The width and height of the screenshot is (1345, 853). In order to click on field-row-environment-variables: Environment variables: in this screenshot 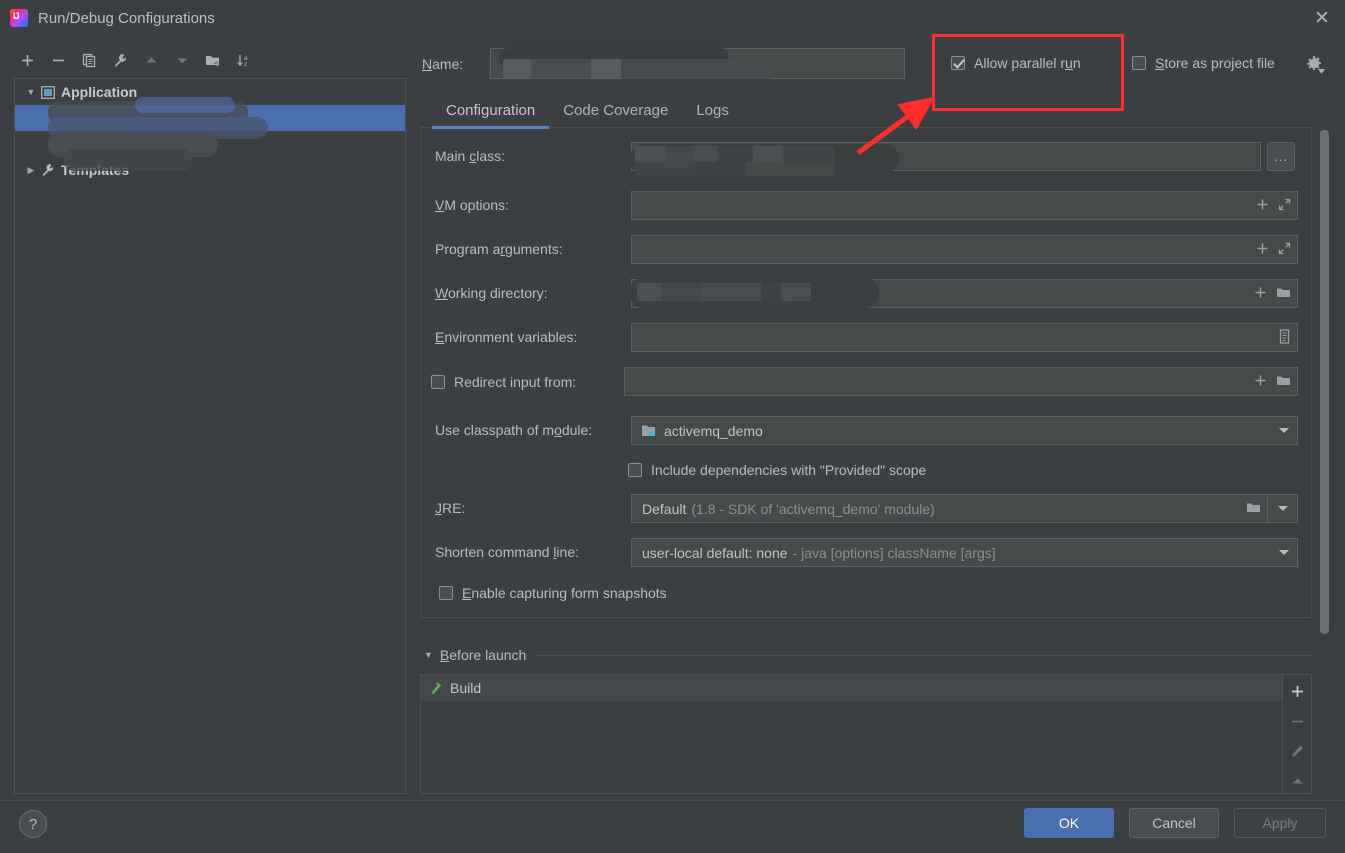, I will do `click(867, 338)`.